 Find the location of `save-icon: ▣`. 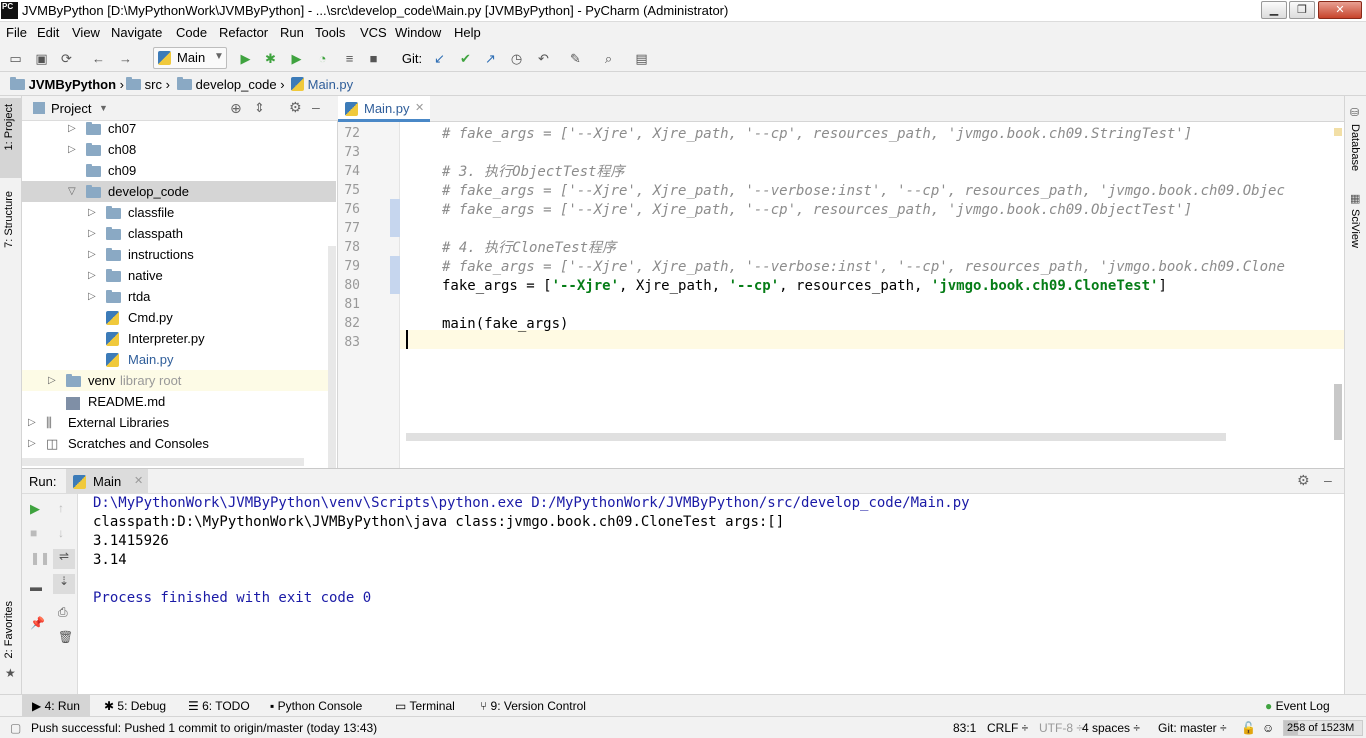

save-icon: ▣ is located at coordinates (41, 58).